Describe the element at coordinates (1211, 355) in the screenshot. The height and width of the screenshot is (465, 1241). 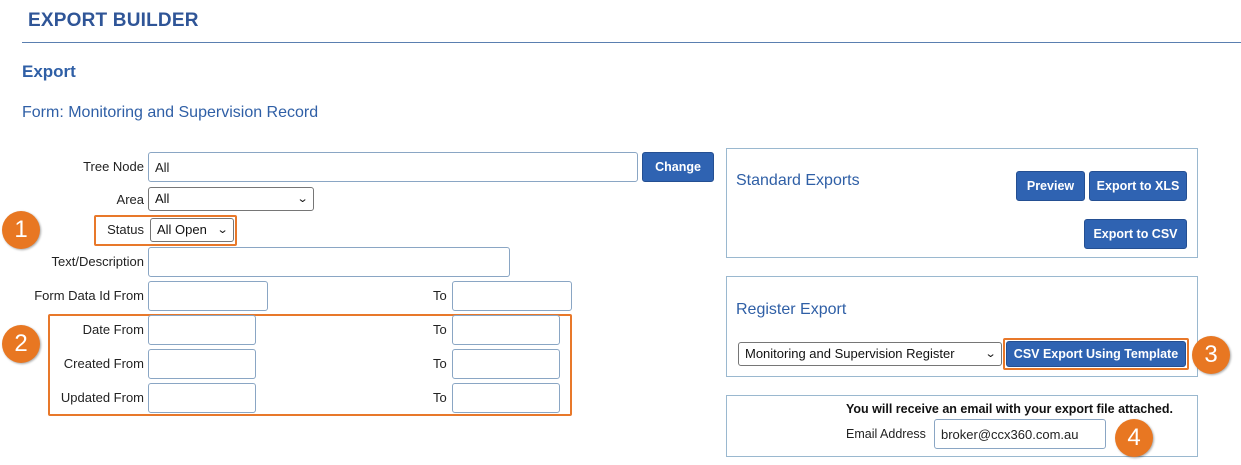
I see `callout-badge-3: 3` at that location.